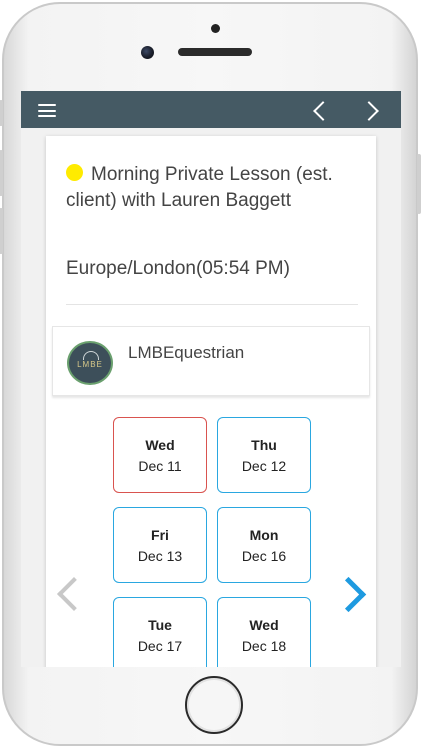  What do you see at coordinates (264, 466) in the screenshot?
I see `date-month-day: Dec 12` at bounding box center [264, 466].